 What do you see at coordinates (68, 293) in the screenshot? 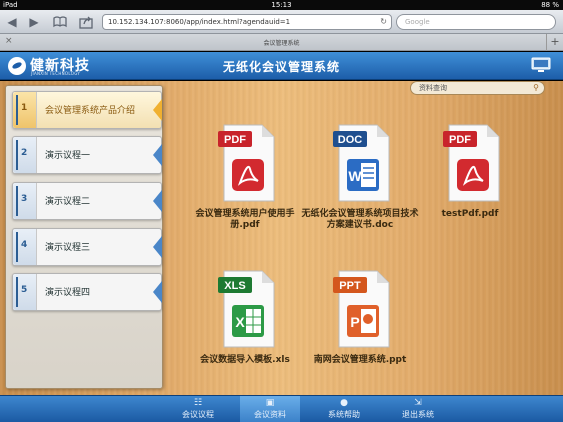
I see `agenda-label: 演示议程四` at bounding box center [68, 293].